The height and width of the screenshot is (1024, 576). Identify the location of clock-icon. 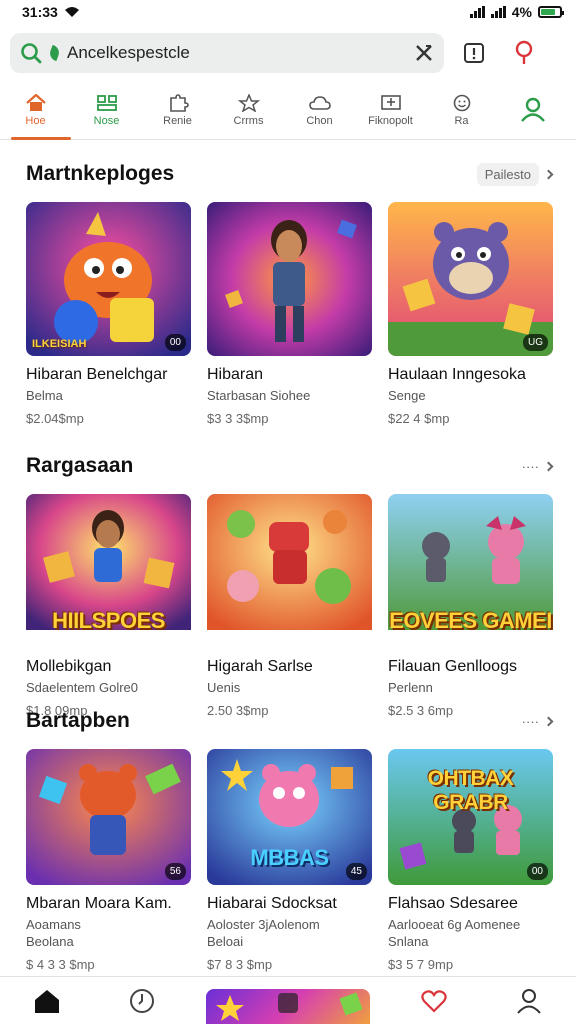
(141, 1000).